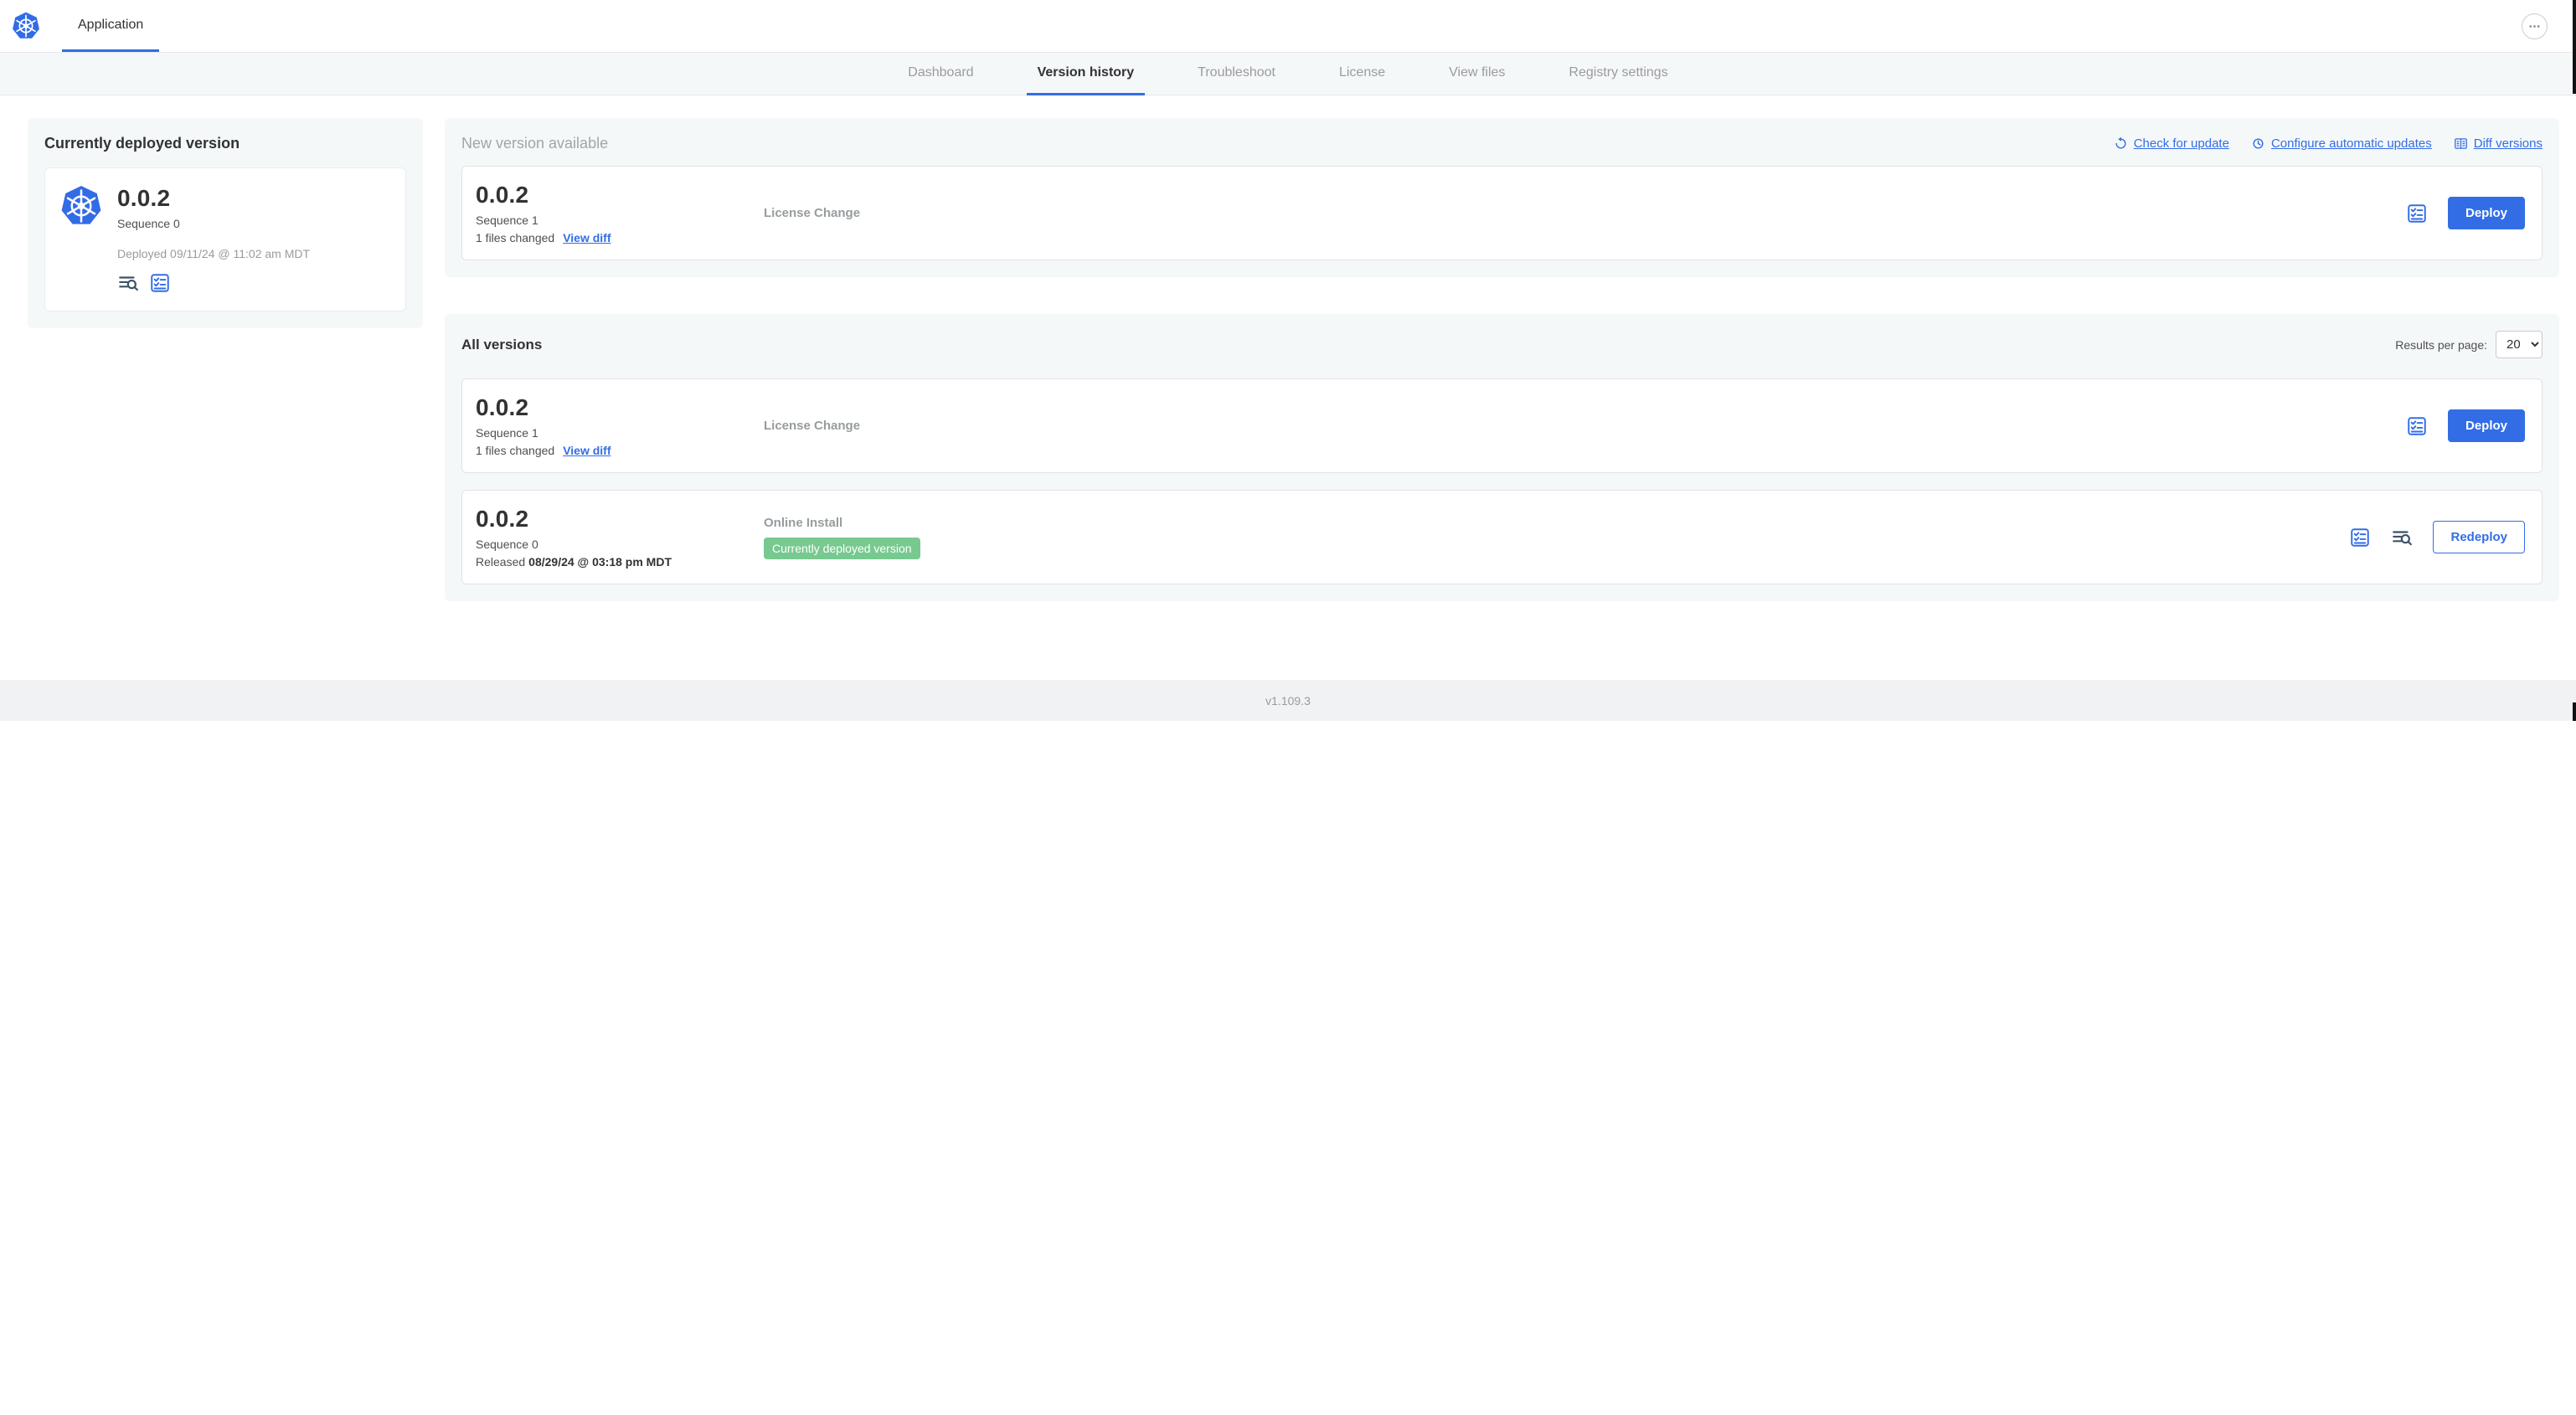 The width and height of the screenshot is (2576, 1415). What do you see at coordinates (2574, 711) in the screenshot?
I see `screen-edge-artifact-bottom` at bounding box center [2574, 711].